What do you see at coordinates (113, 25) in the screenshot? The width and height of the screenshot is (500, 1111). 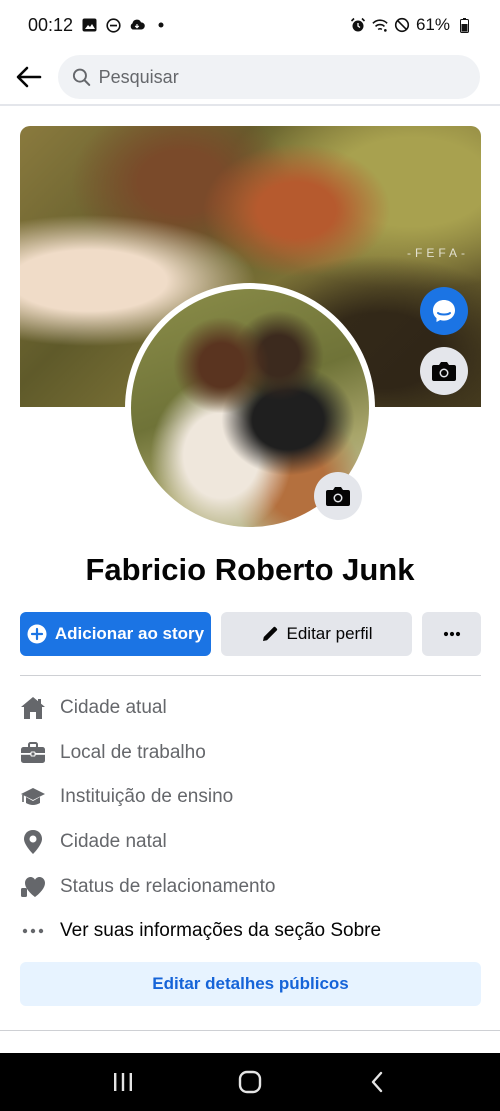 I see `dnd-icon` at bounding box center [113, 25].